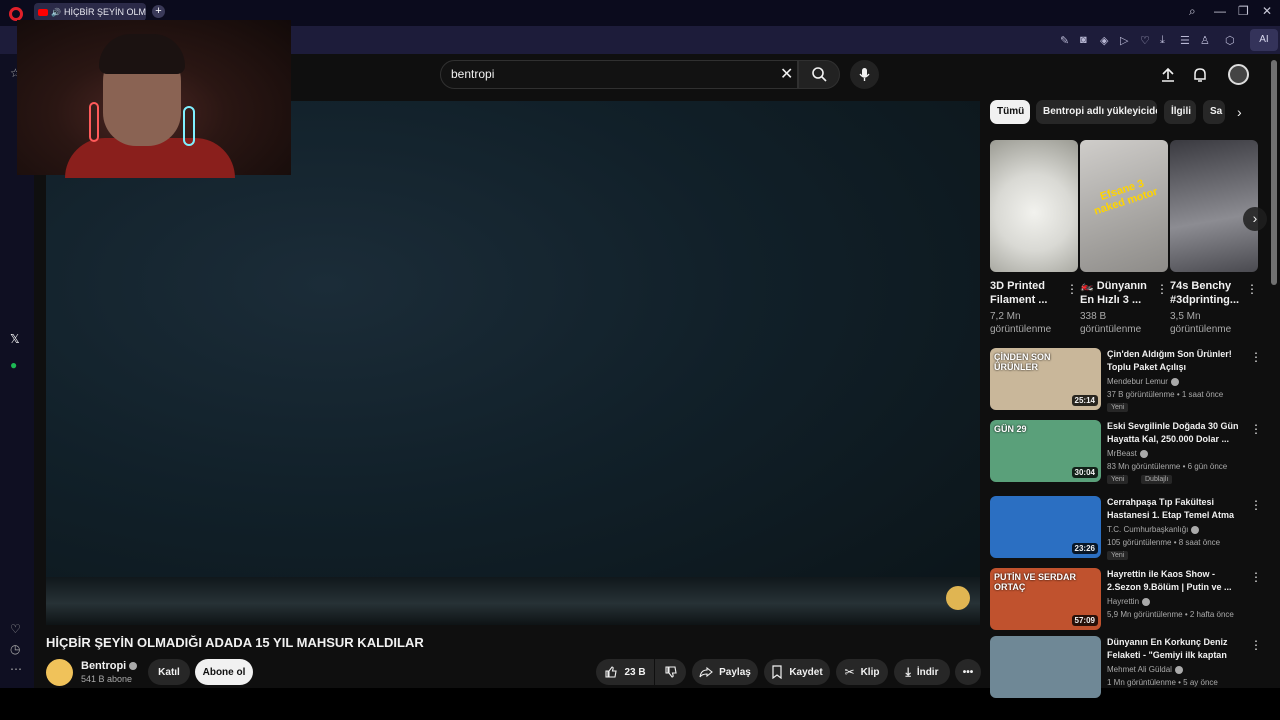  What do you see at coordinates (1129, 601) in the screenshot?
I see `channel-name: Hayrettin` at bounding box center [1129, 601].